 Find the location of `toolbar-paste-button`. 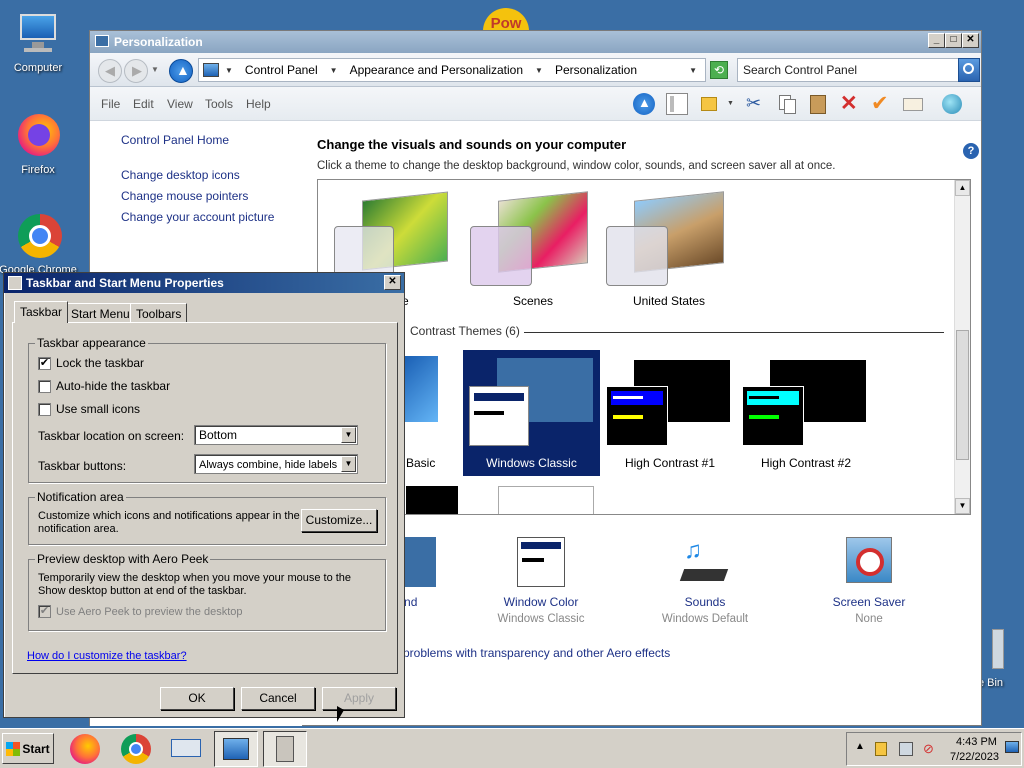

toolbar-paste-button is located at coordinates (818, 104).